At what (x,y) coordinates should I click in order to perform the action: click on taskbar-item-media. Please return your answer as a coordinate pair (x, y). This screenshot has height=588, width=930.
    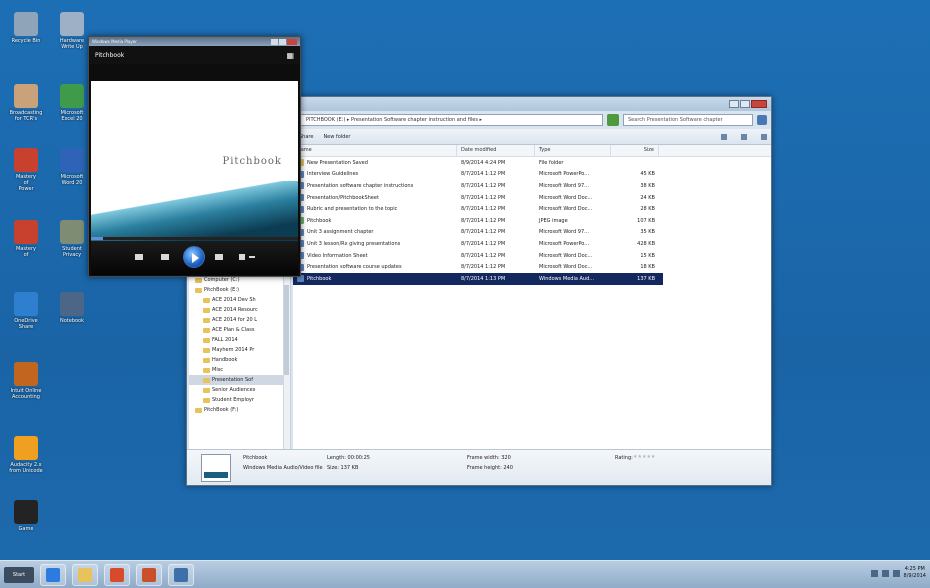
    Looking at the image, I should click on (117, 575).